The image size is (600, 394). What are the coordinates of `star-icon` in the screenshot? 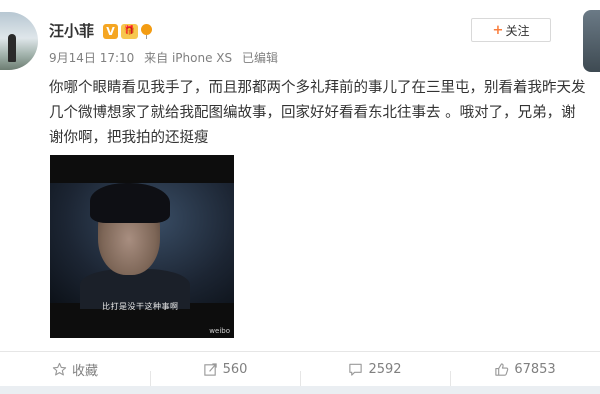 It's located at (59, 368).